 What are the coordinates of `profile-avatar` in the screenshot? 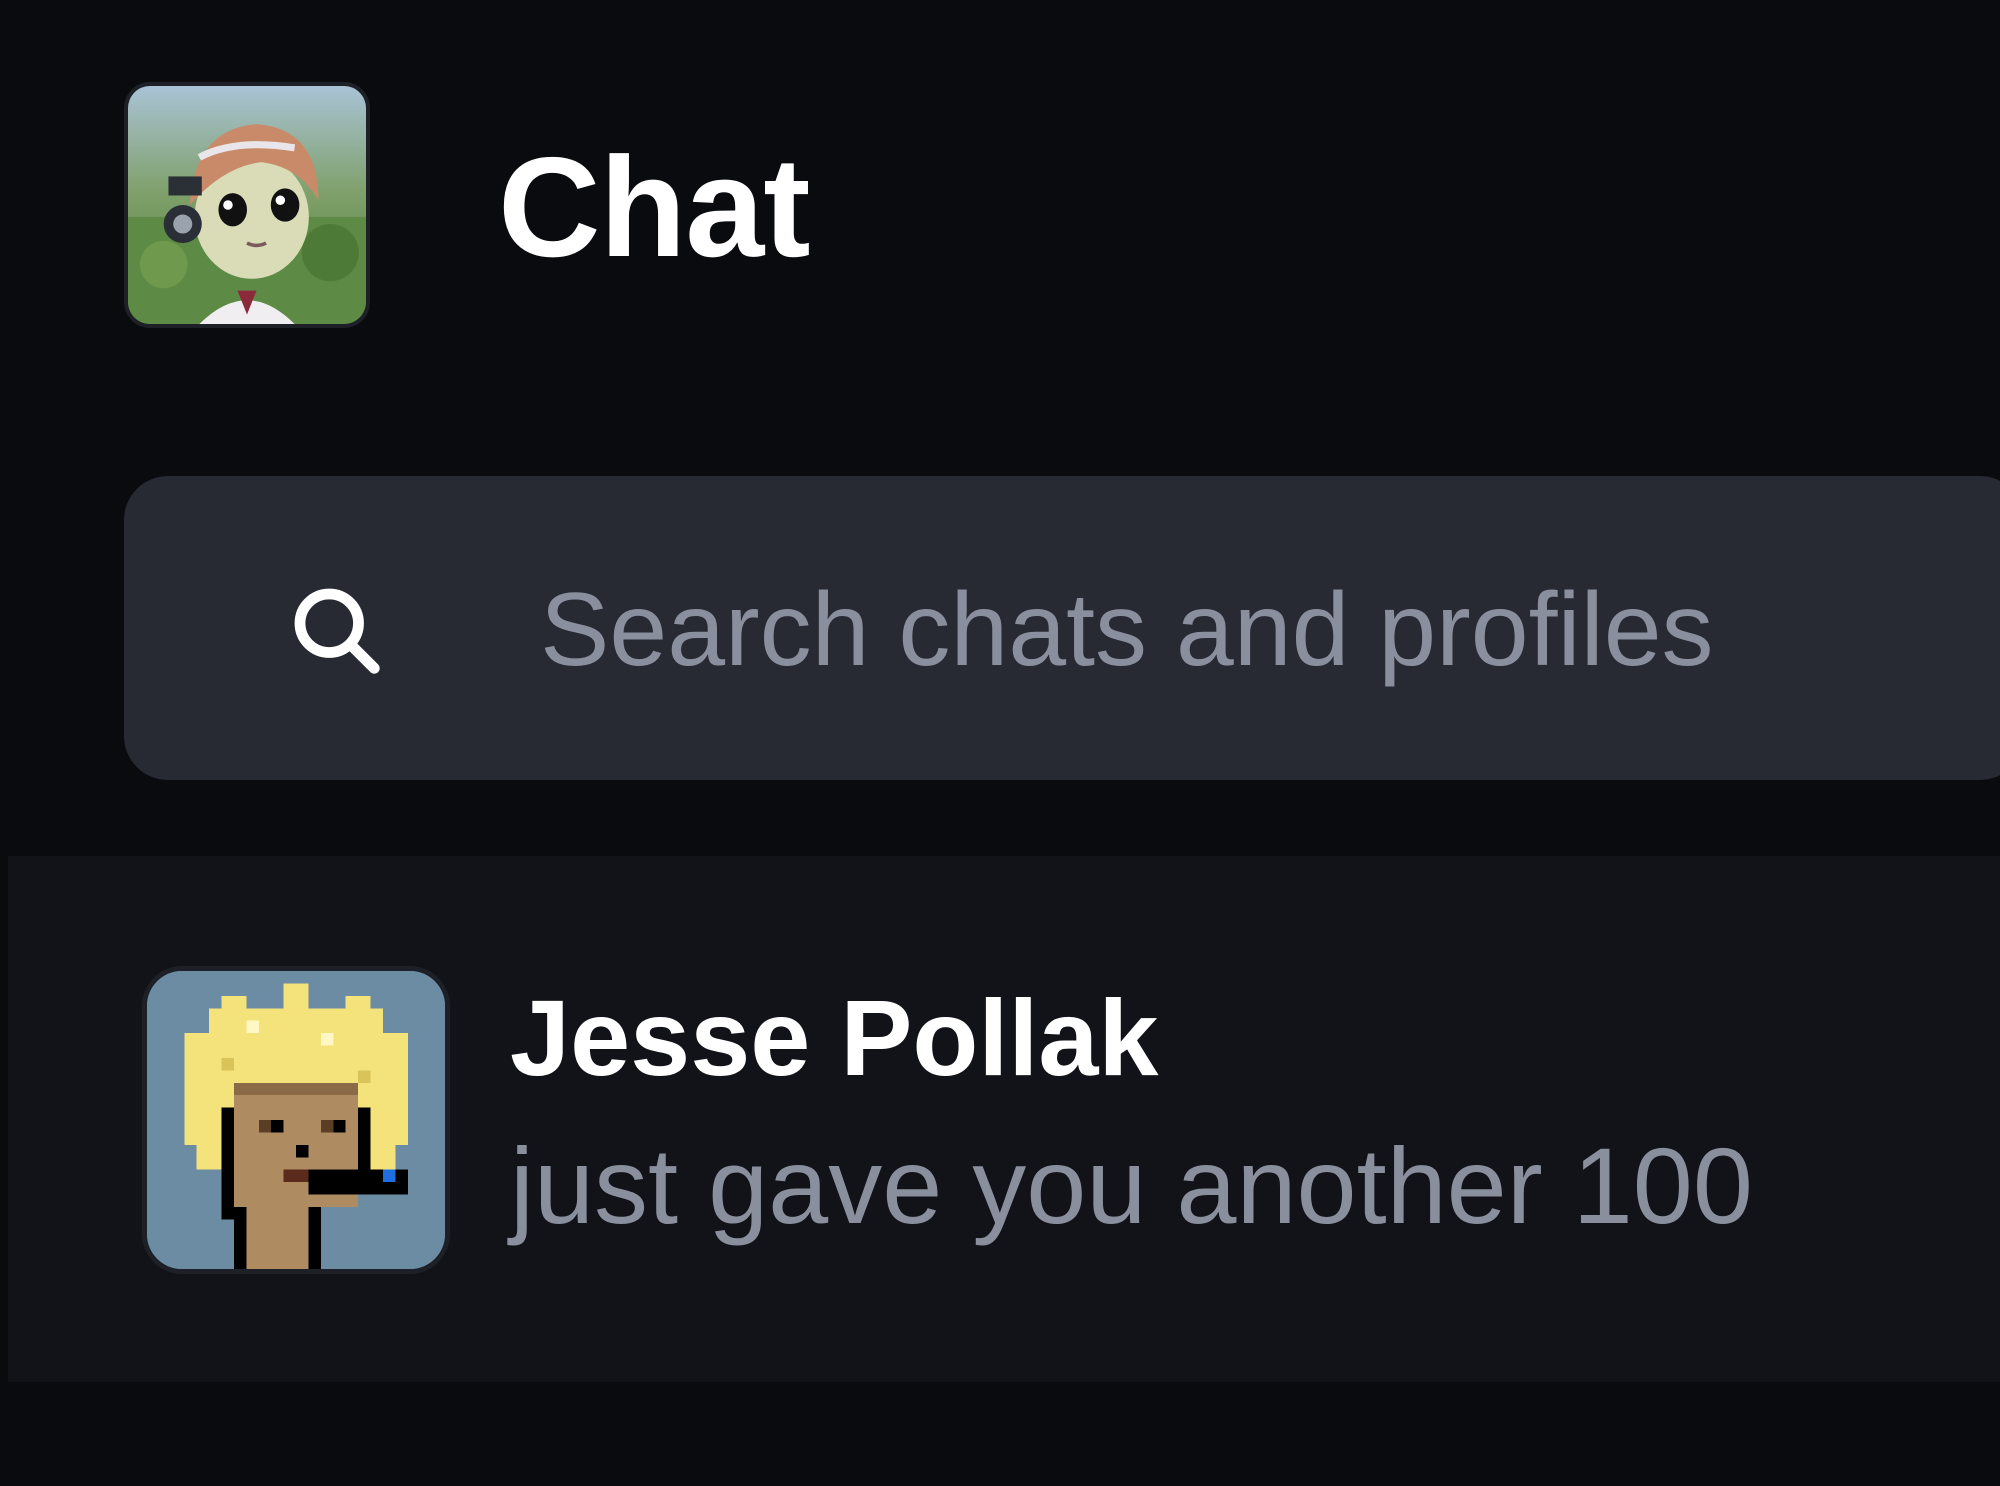 It's located at (247, 205).